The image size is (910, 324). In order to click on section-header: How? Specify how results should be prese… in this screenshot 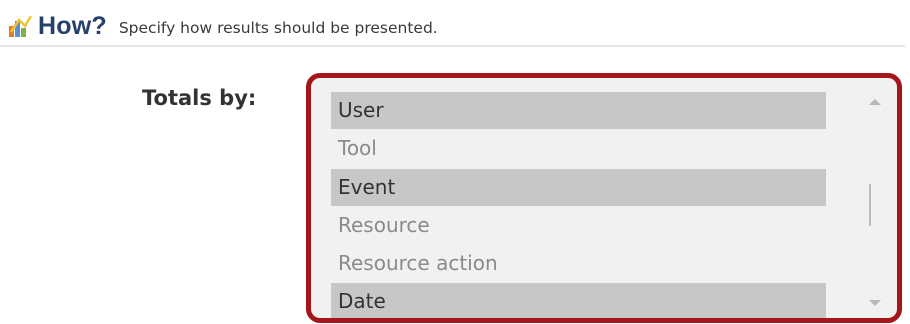, I will do `click(223, 26)`.